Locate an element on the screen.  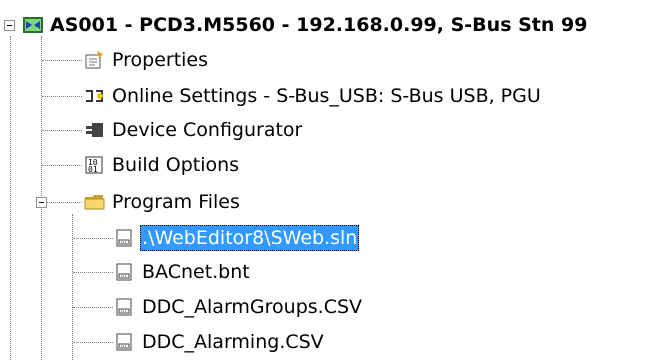
tree-connector-root-left is located at coordinates (10, 198).